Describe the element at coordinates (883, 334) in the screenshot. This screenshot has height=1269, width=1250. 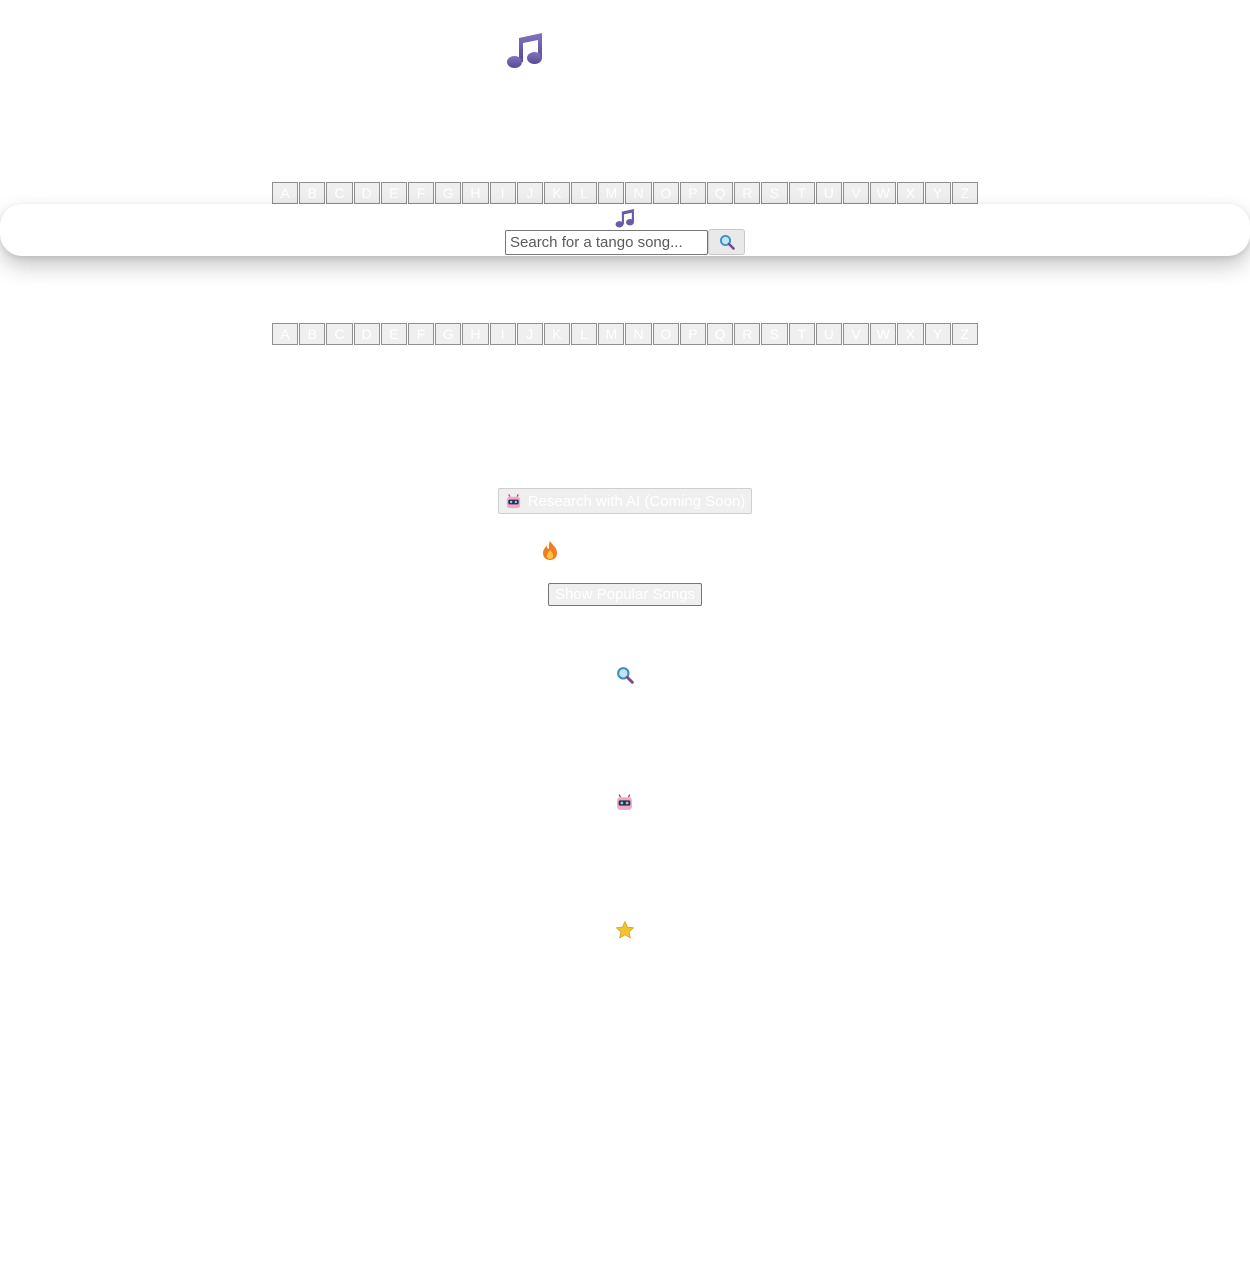
I see `alphabet-letter-w-button: W` at that location.